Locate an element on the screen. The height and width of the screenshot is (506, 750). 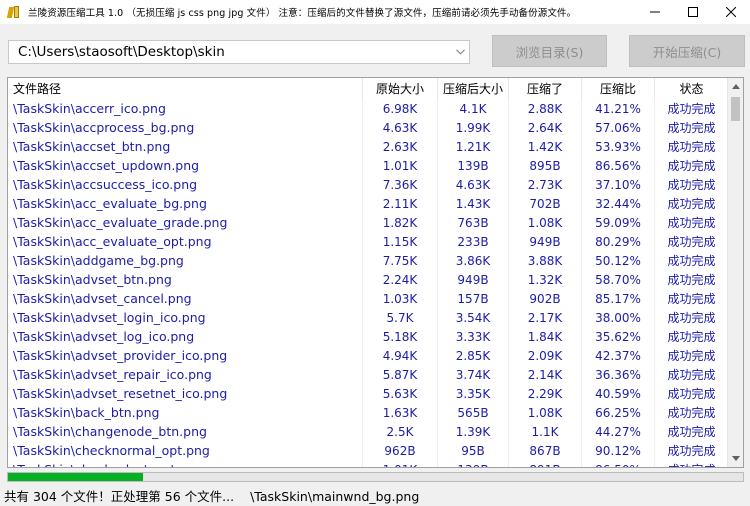
minimize-icon is located at coordinates (655, 12).